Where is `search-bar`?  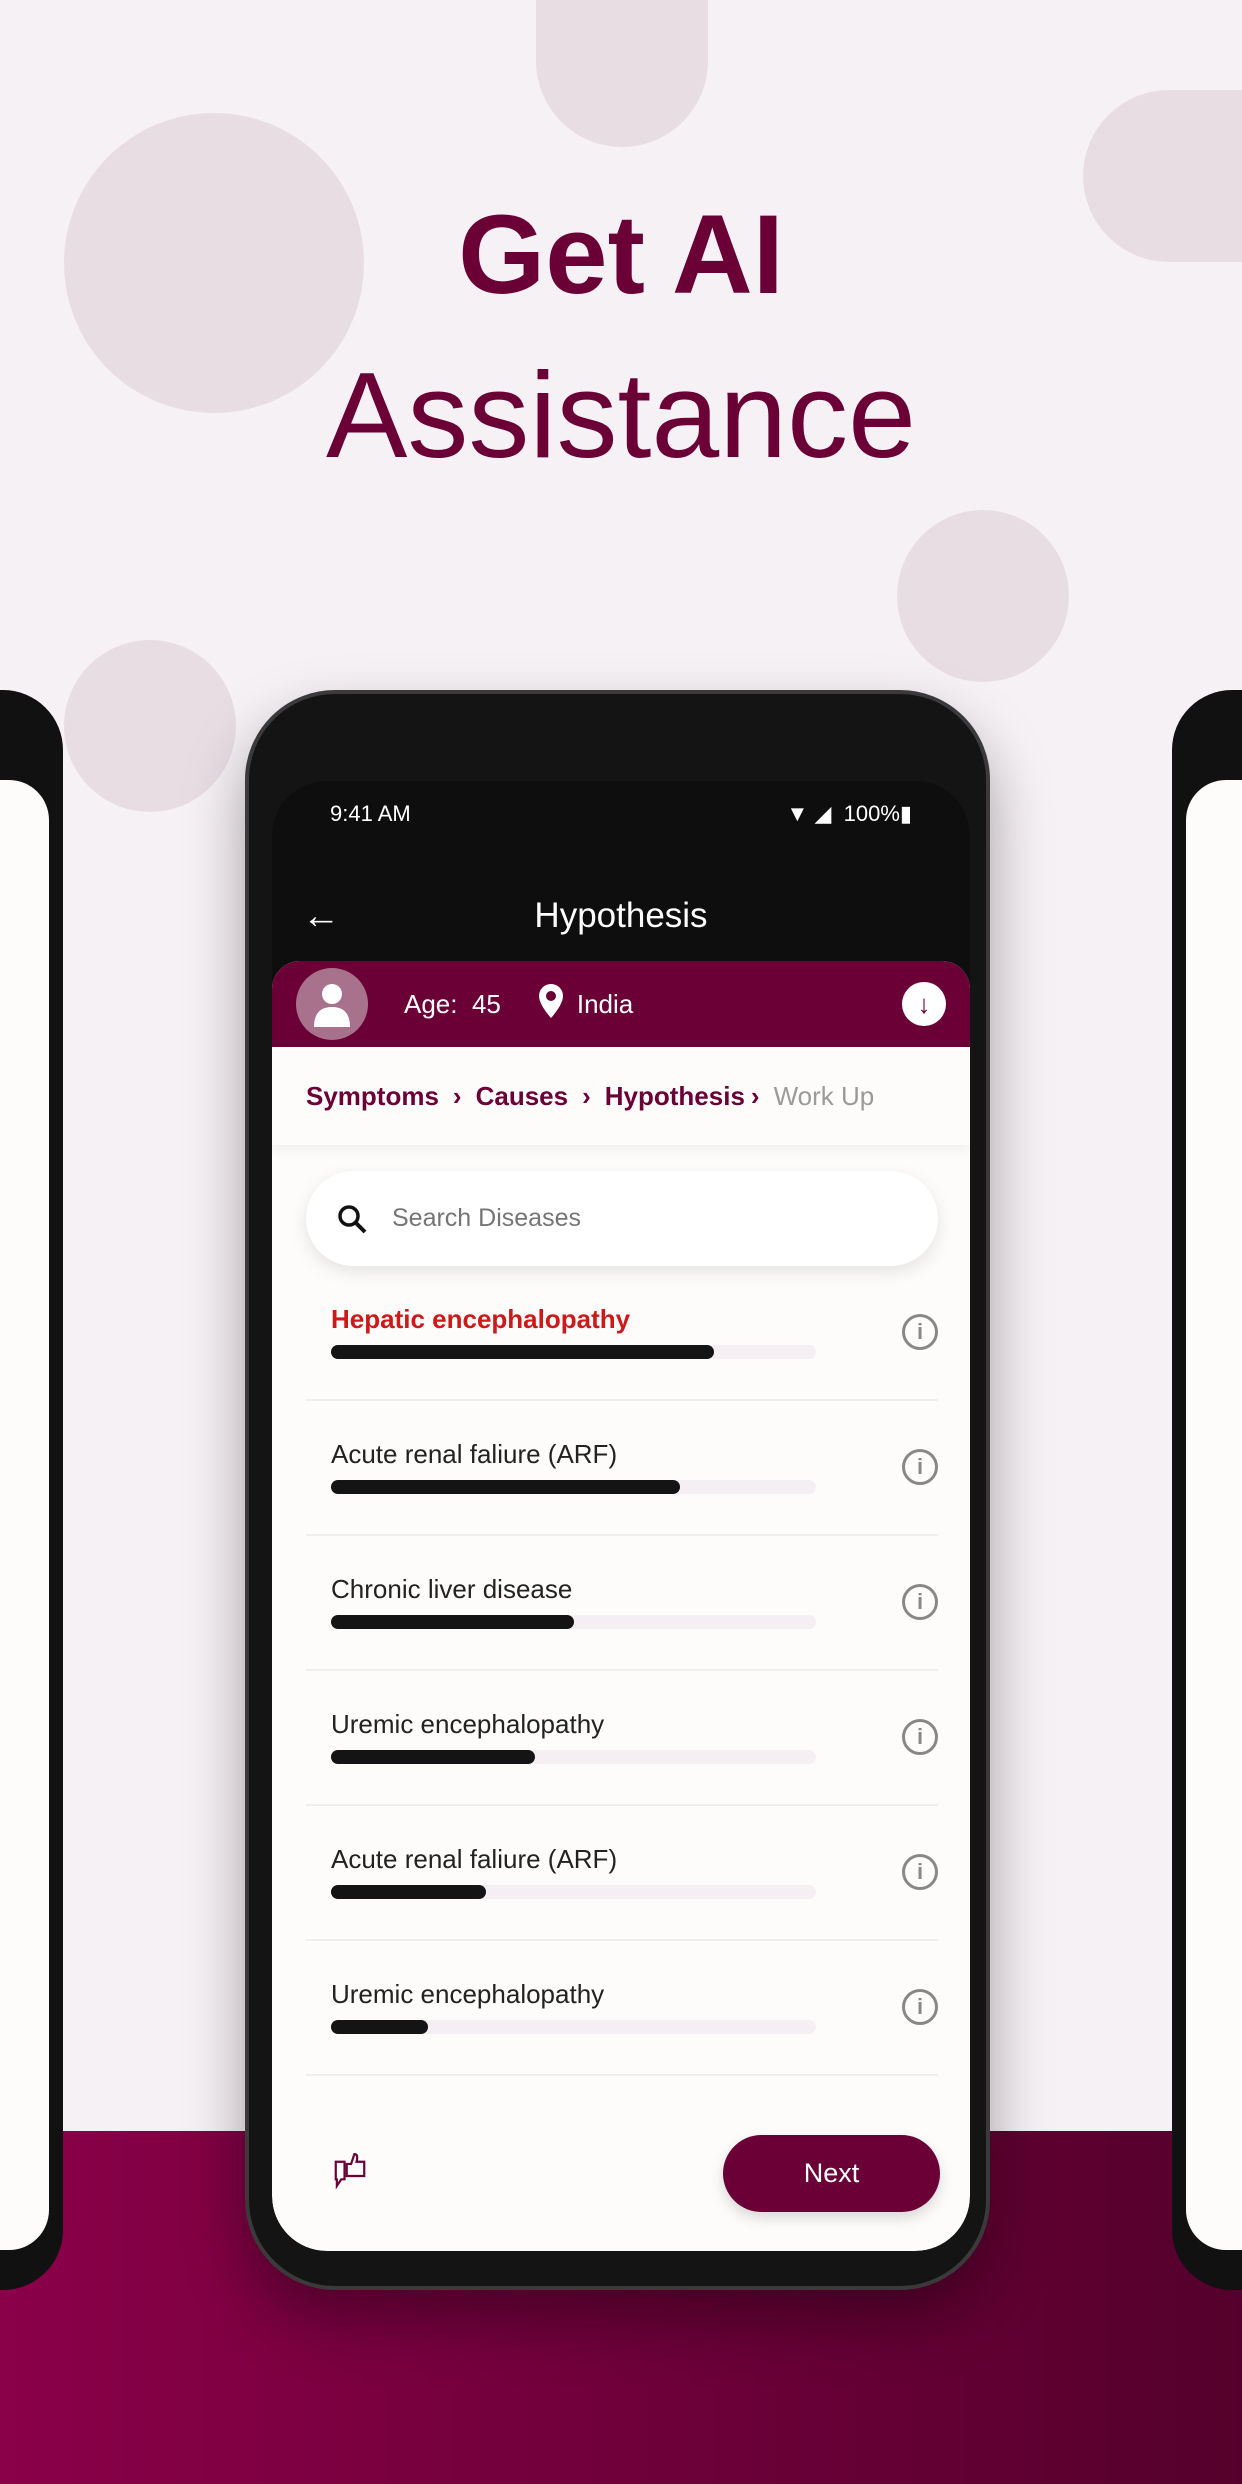 search-bar is located at coordinates (622, 1218).